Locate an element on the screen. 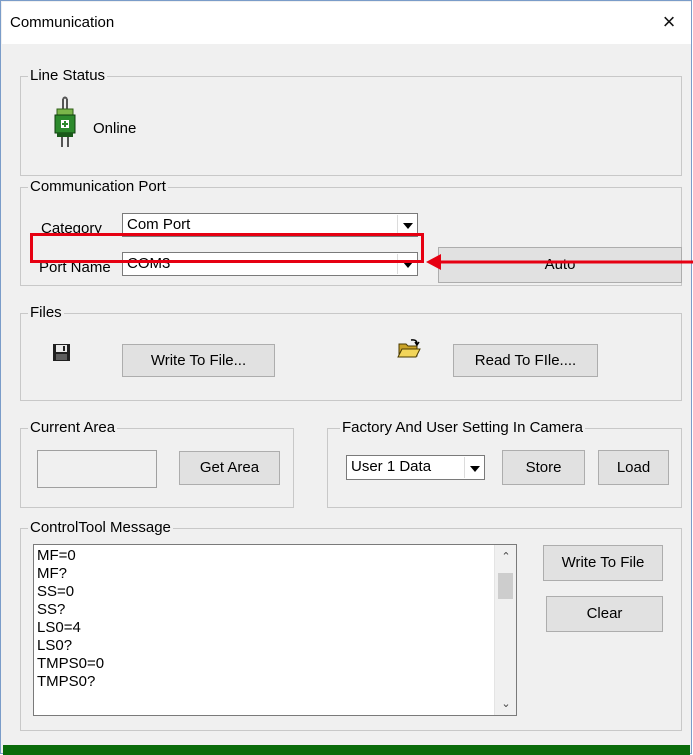 The height and width of the screenshot is (755, 693). load-label: Load is located at coordinates (633, 467).